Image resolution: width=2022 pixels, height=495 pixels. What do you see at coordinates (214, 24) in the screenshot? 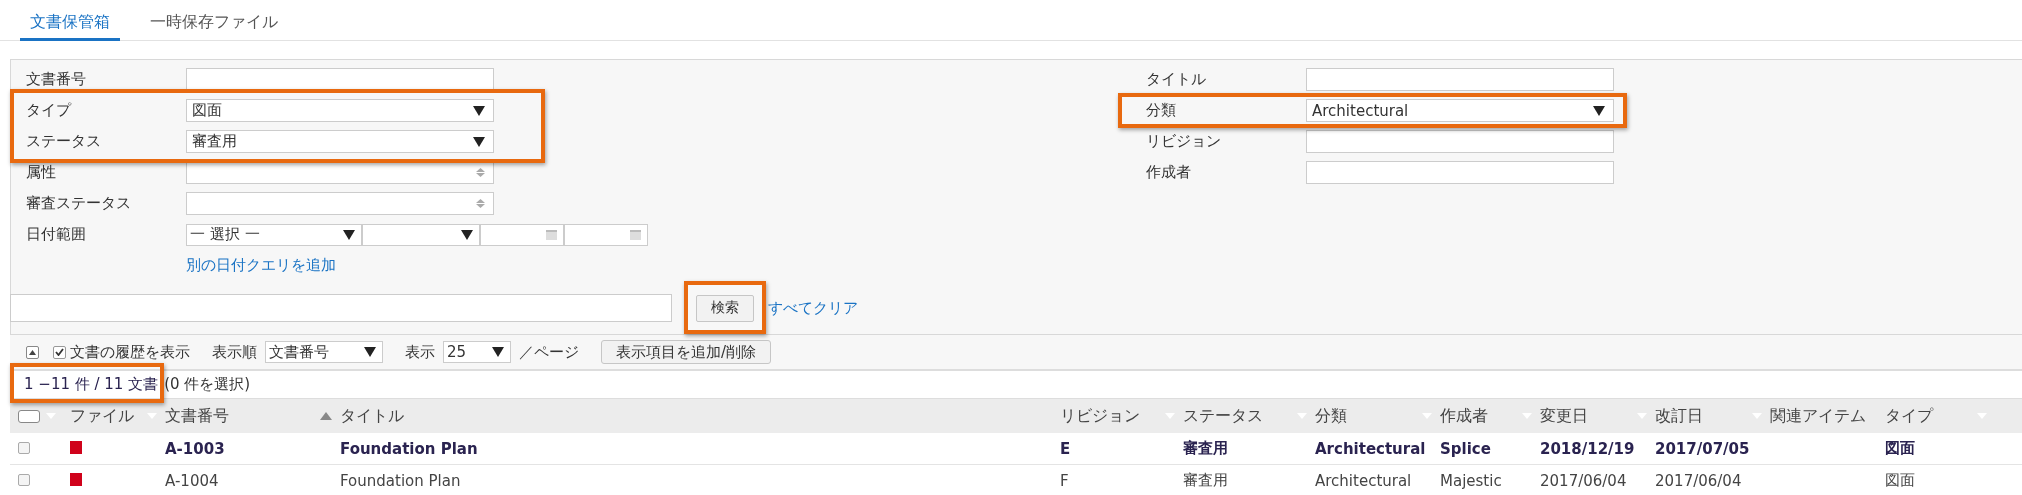
I see `tab: 一時保存ファイル` at bounding box center [214, 24].